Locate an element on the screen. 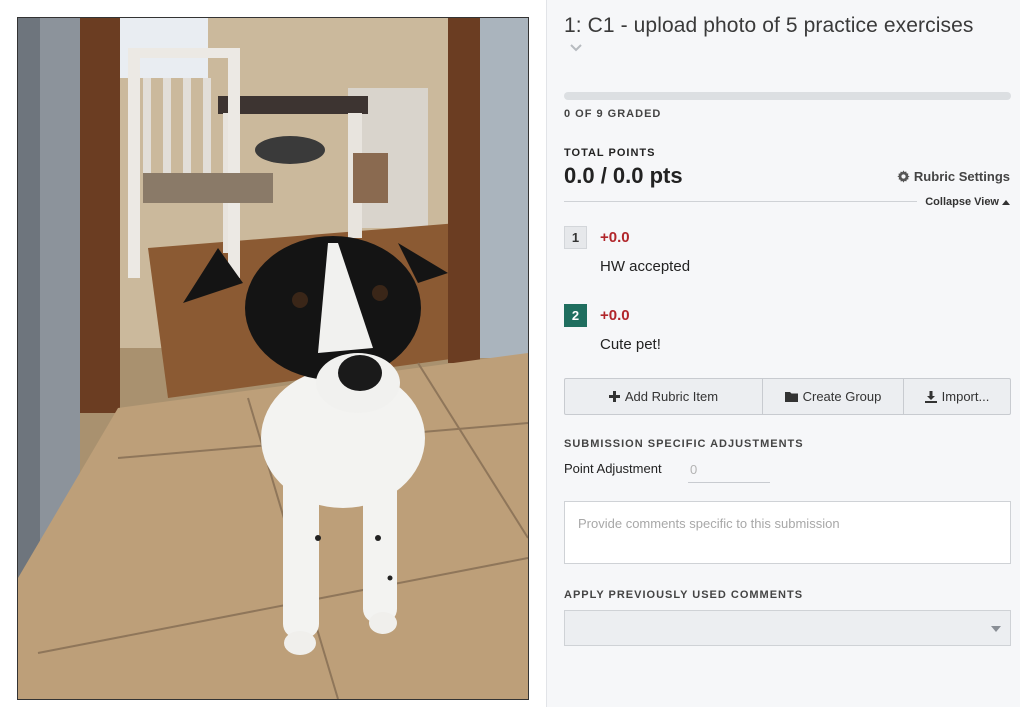 The image size is (1020, 707). collapse-view-button: Collapse View is located at coordinates (967, 202).